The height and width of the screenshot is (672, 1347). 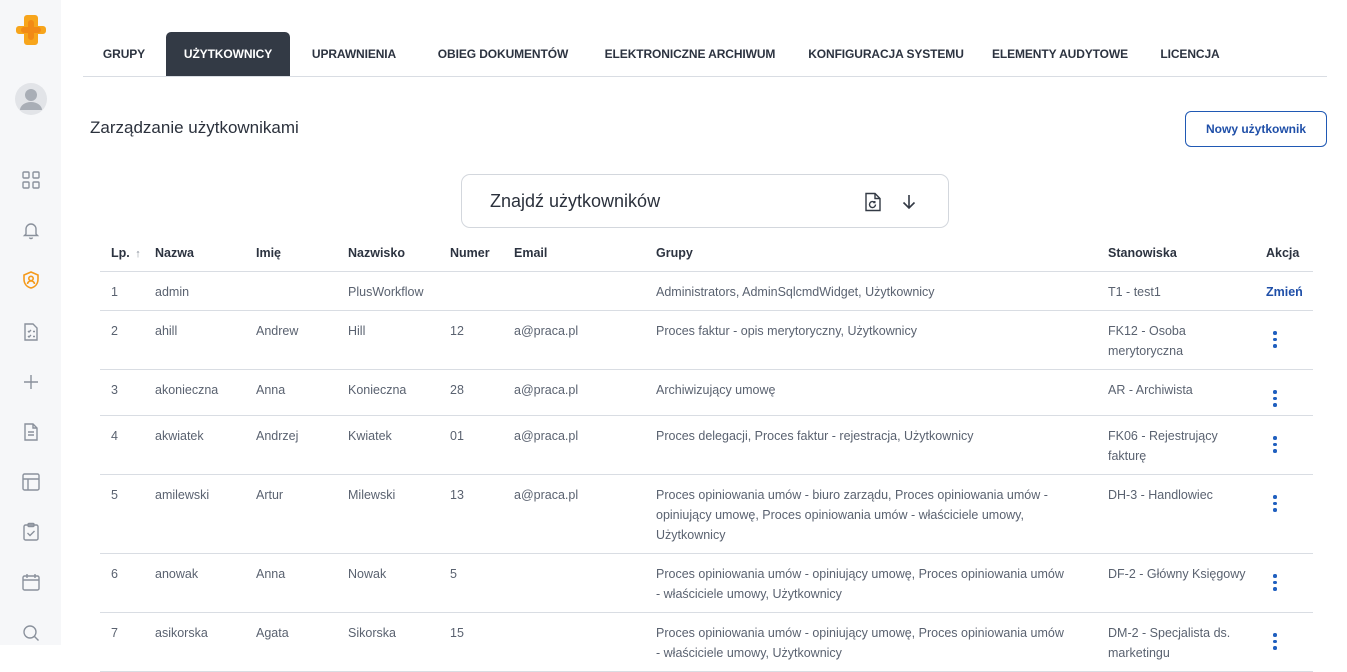 What do you see at coordinates (873, 202) in the screenshot?
I see `refresh-document-icon` at bounding box center [873, 202].